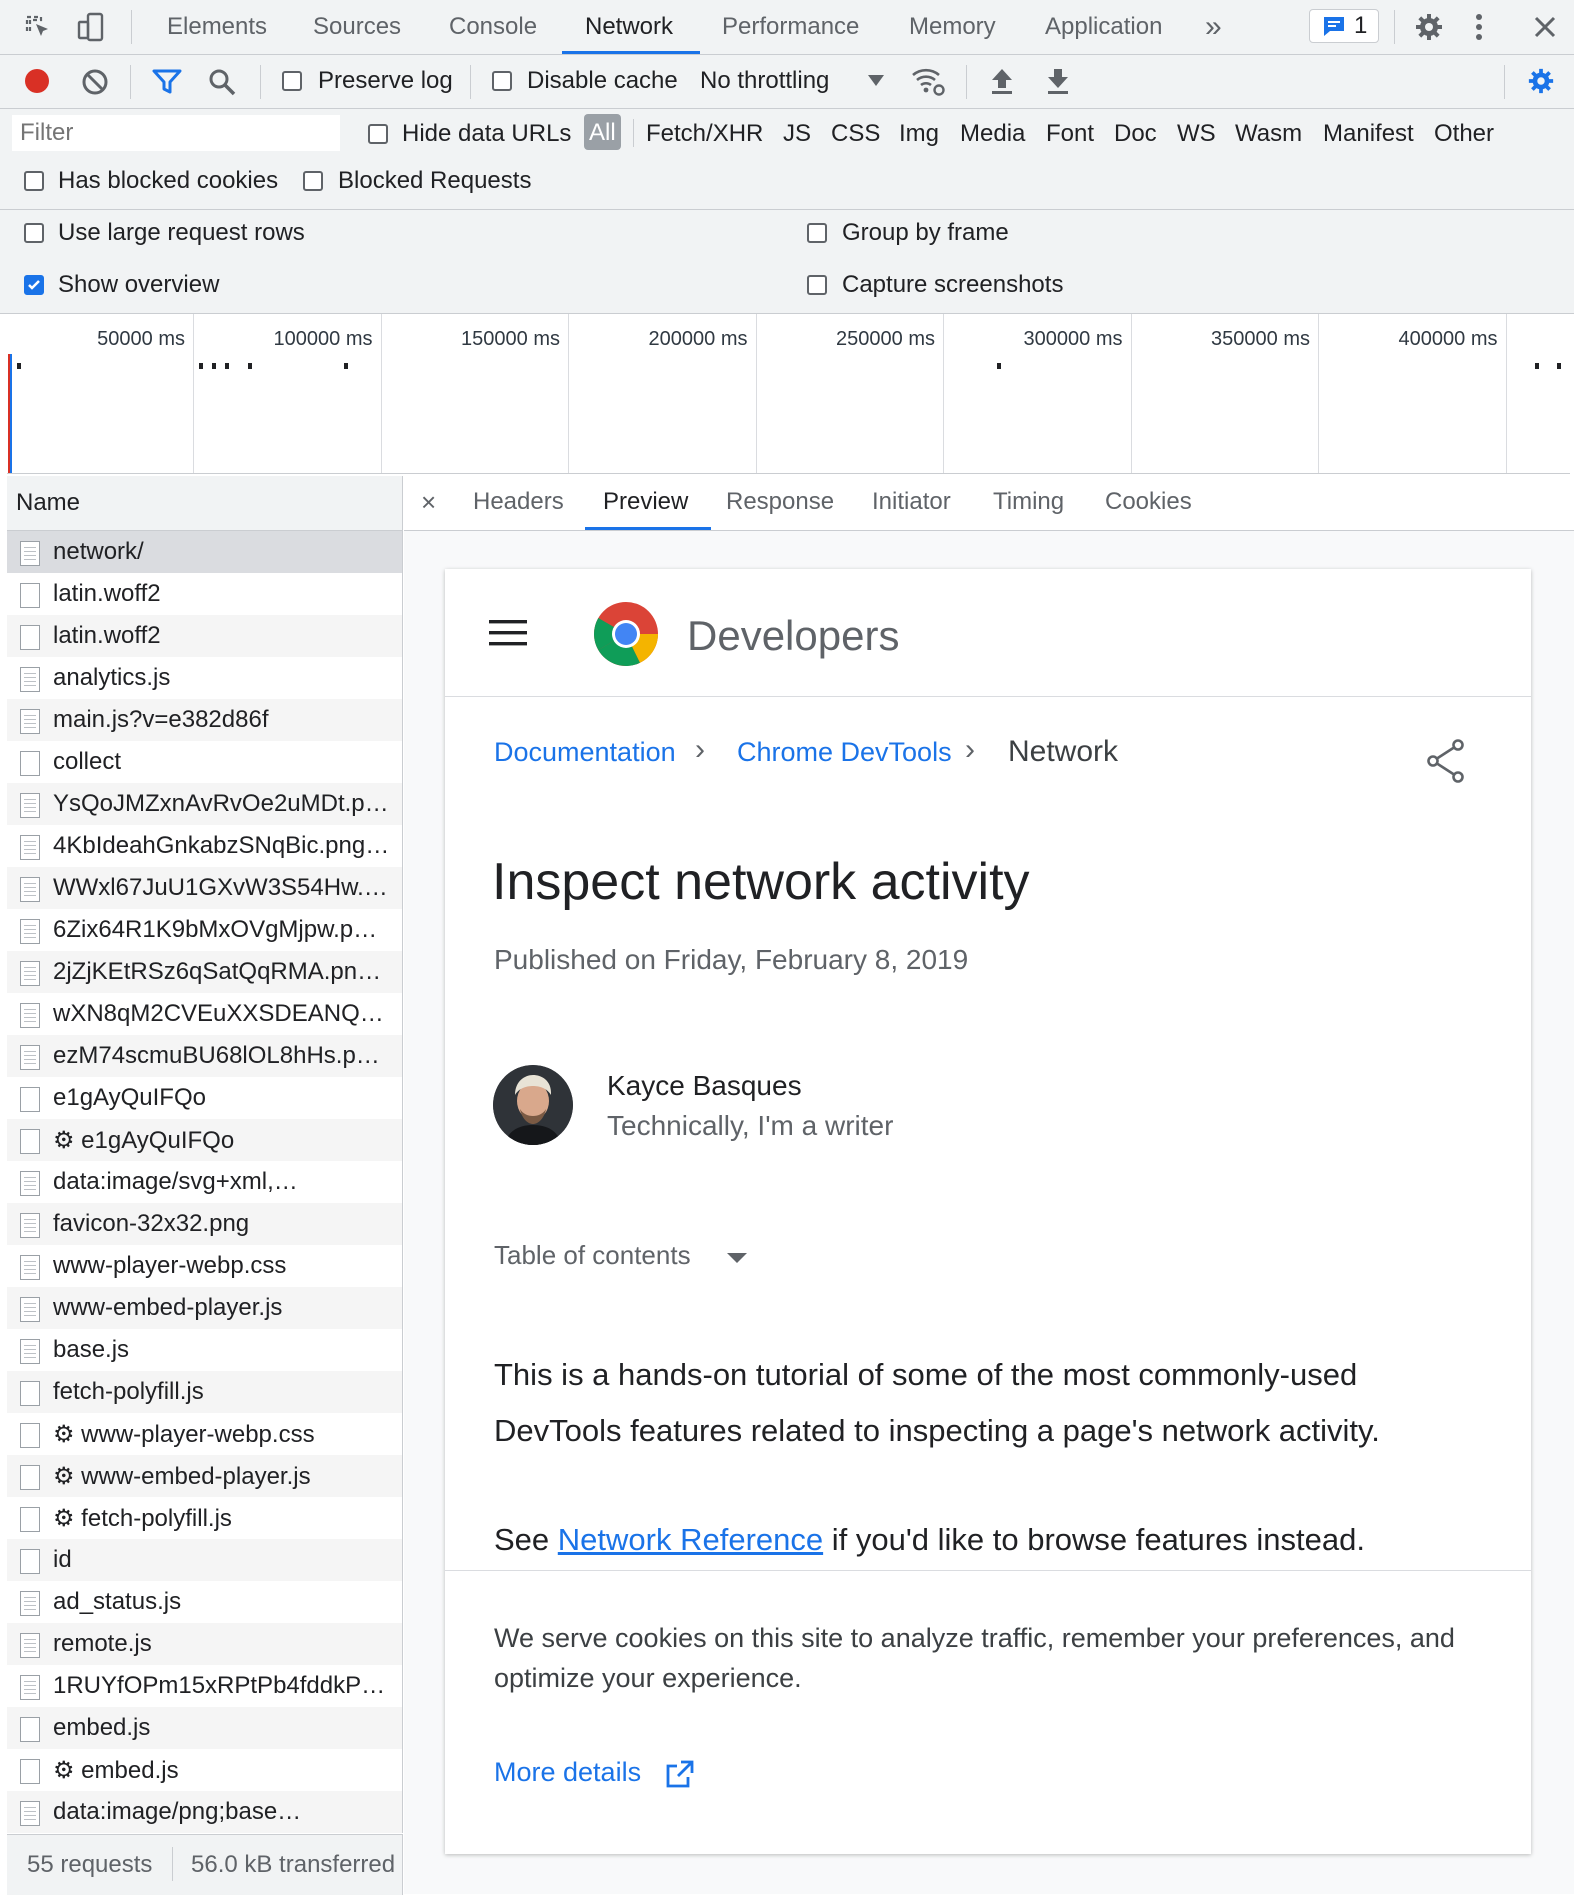  What do you see at coordinates (204, 1602) in the screenshot?
I see `request-row: ad_status.js` at bounding box center [204, 1602].